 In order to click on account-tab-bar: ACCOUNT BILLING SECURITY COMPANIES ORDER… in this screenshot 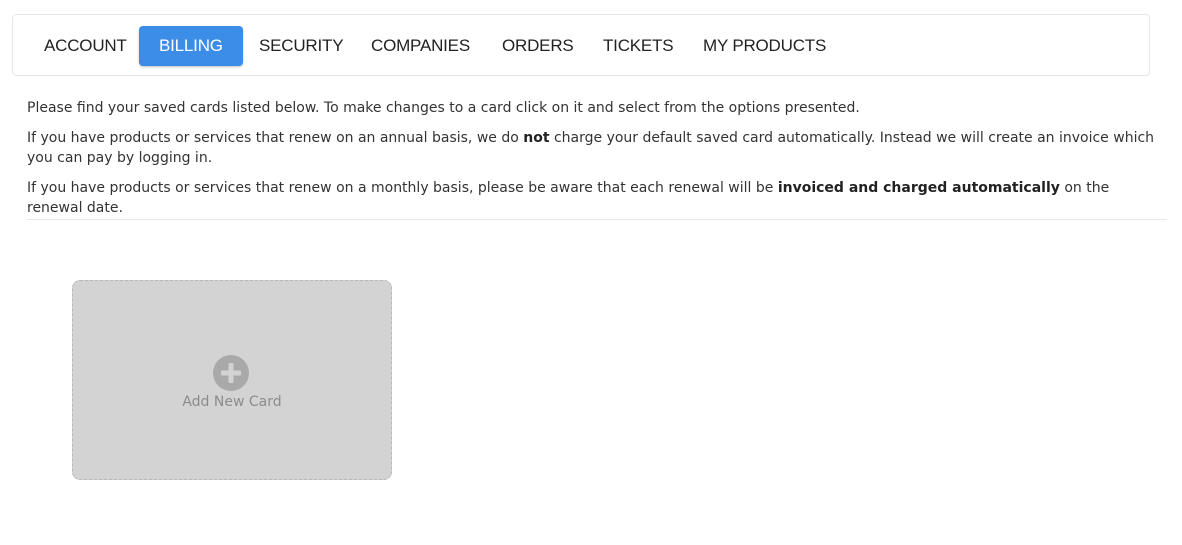, I will do `click(581, 45)`.